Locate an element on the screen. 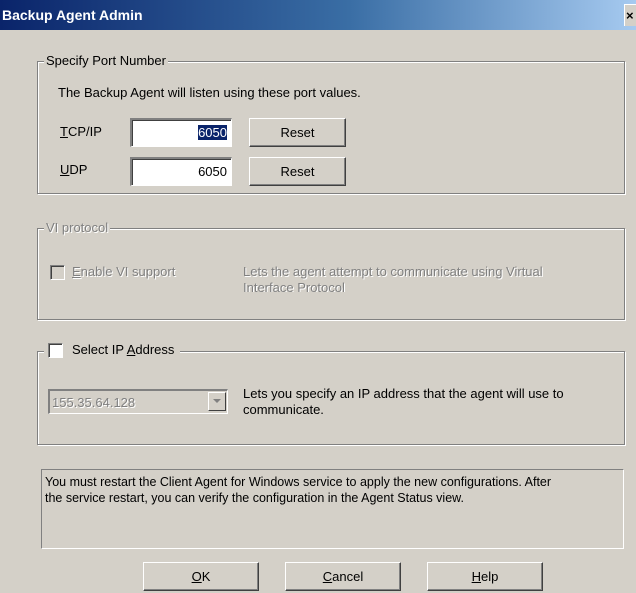  help-button: Help is located at coordinates (485, 576).